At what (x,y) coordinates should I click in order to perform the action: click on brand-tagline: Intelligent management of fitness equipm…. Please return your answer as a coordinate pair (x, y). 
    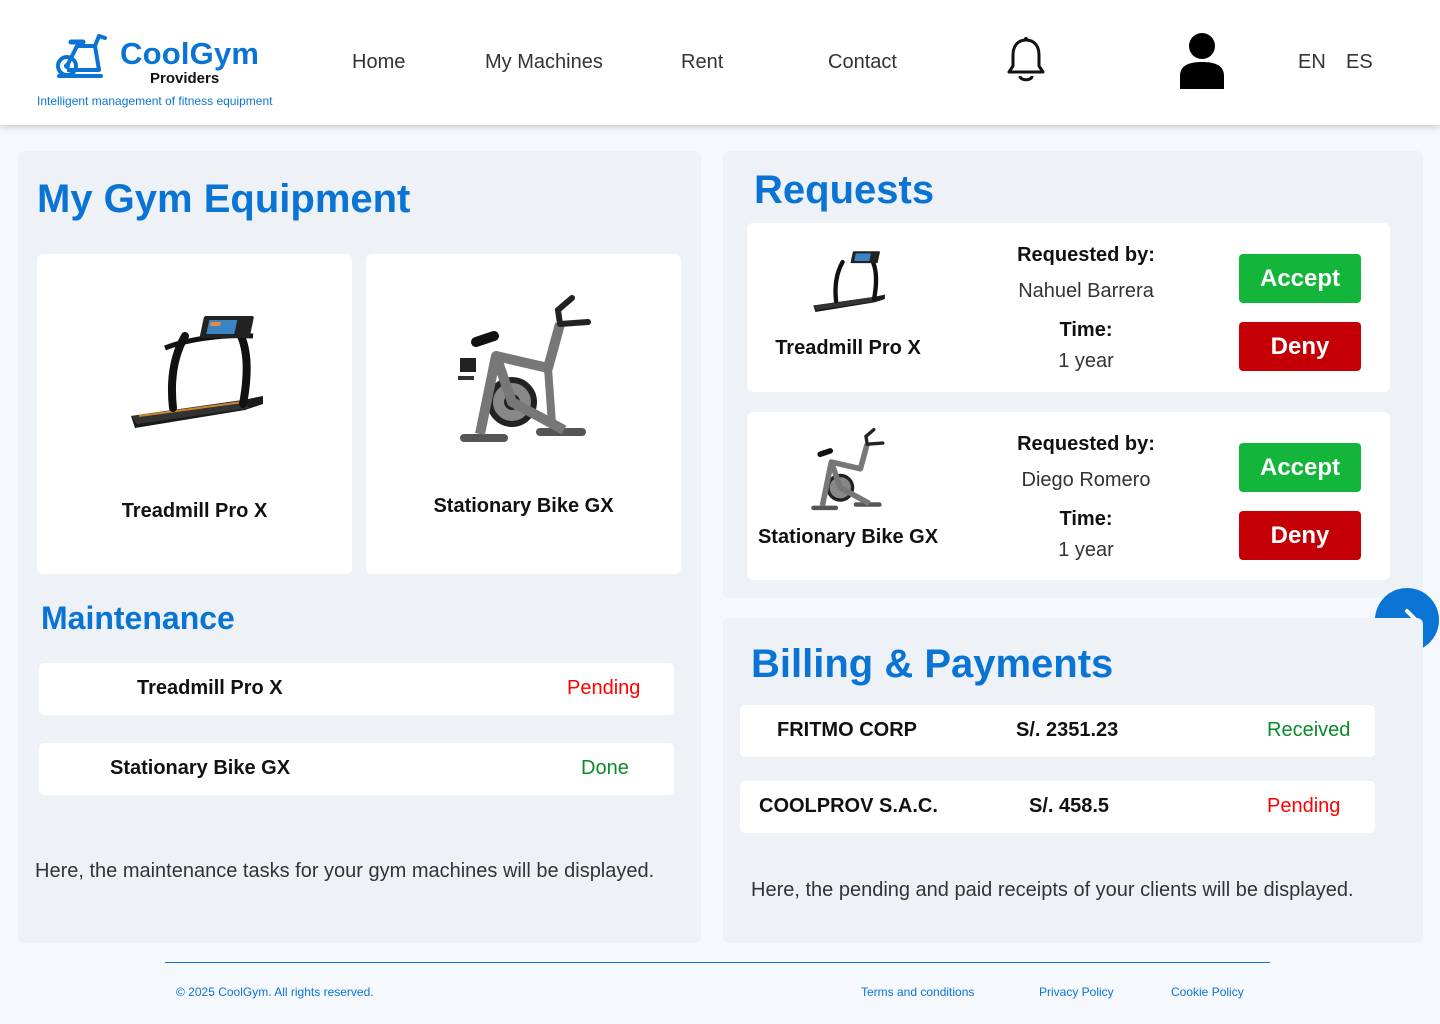
    Looking at the image, I should click on (155, 101).